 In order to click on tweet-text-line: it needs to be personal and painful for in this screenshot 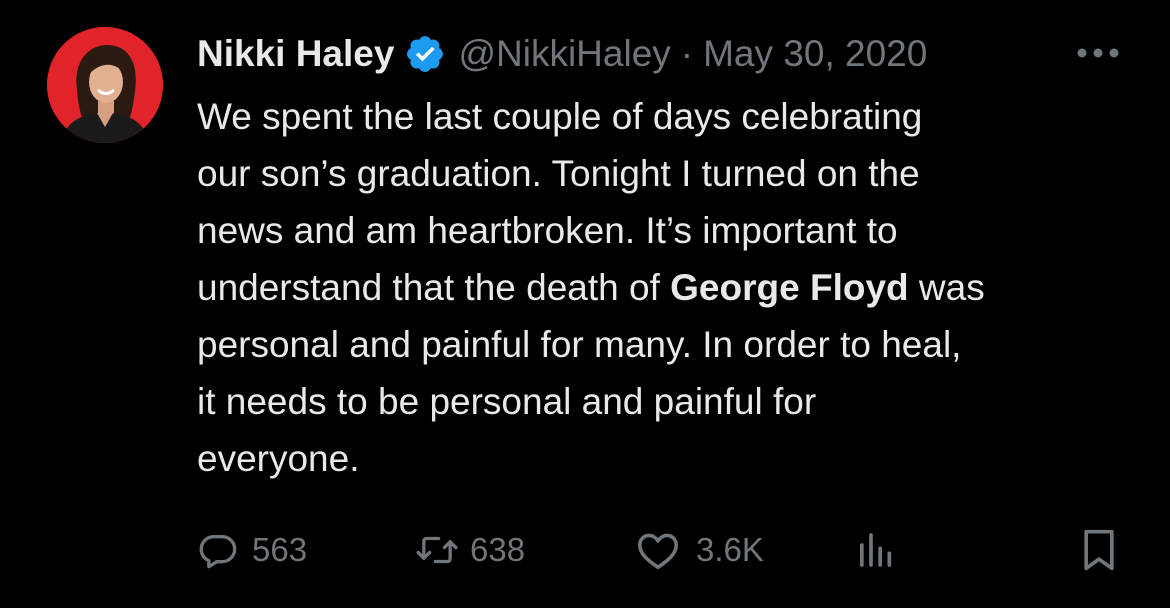, I will do `click(672, 401)`.